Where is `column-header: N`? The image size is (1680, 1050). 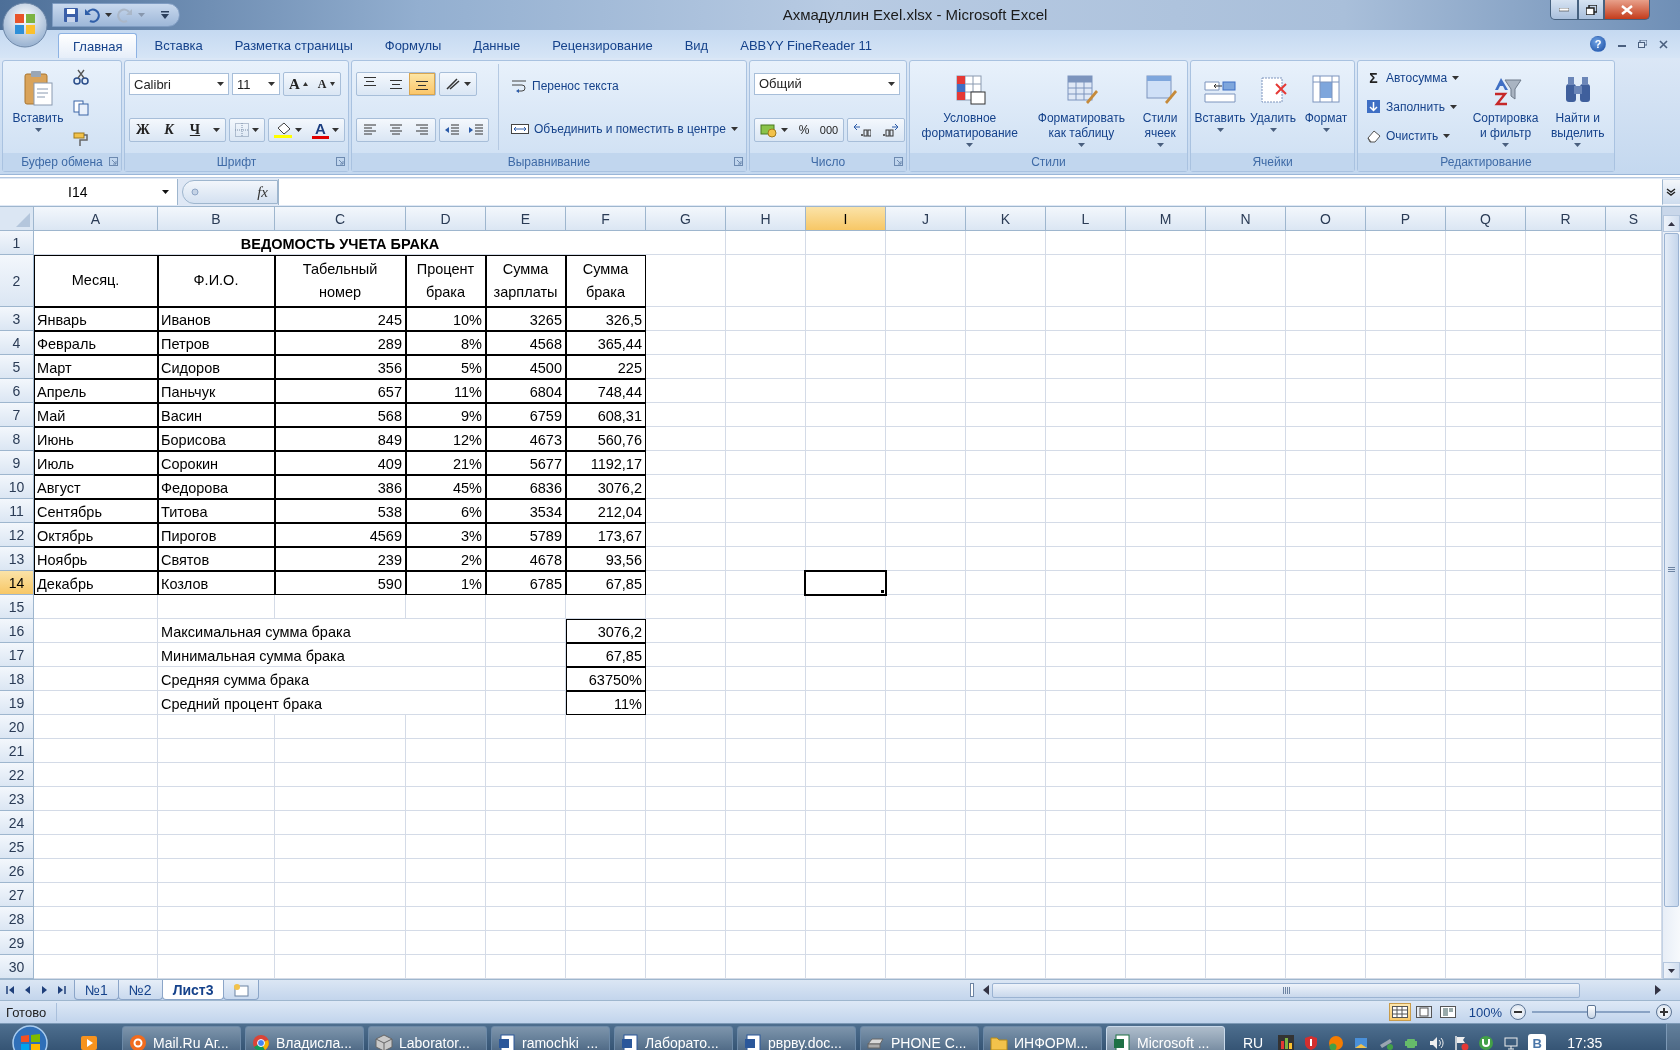
column-header: N is located at coordinates (1246, 219).